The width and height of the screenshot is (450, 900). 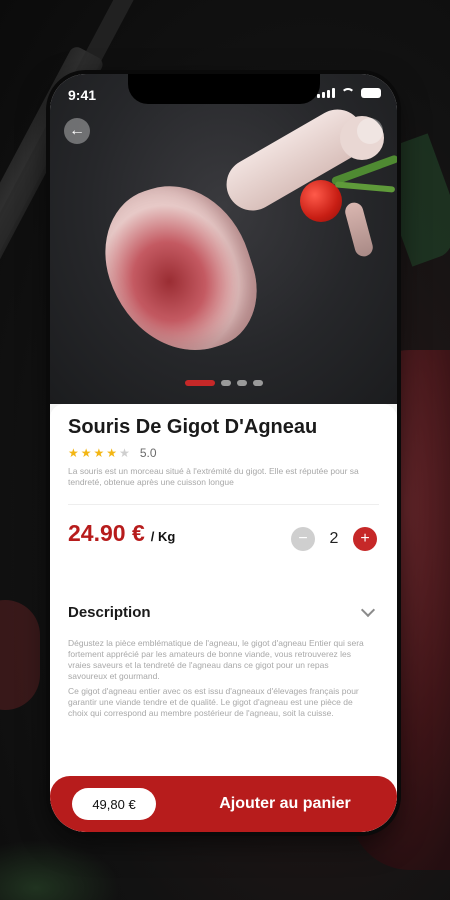 I want to click on favorite-button, so click(x=370, y=131).